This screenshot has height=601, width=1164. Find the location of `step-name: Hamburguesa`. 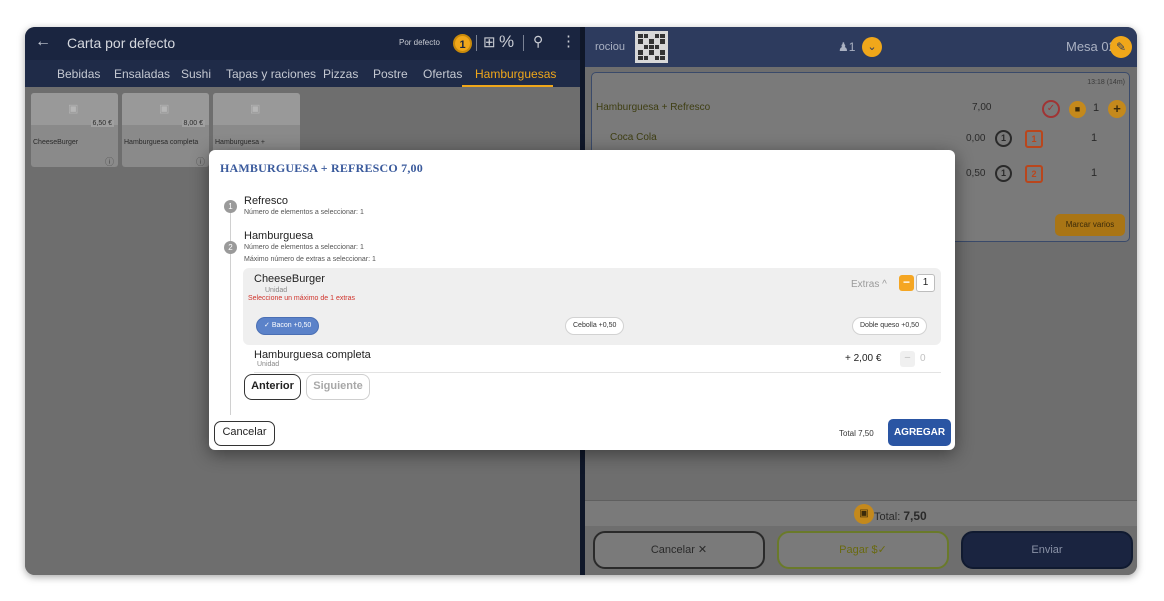

step-name: Hamburguesa is located at coordinates (278, 236).